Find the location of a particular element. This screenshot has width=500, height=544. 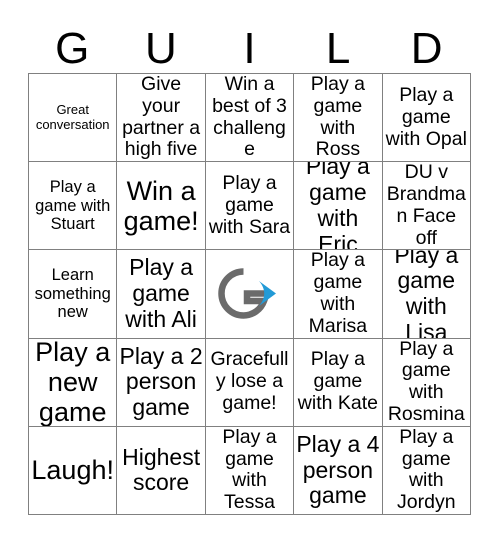

bingo-cell: Play a game with Sara is located at coordinates (250, 206).